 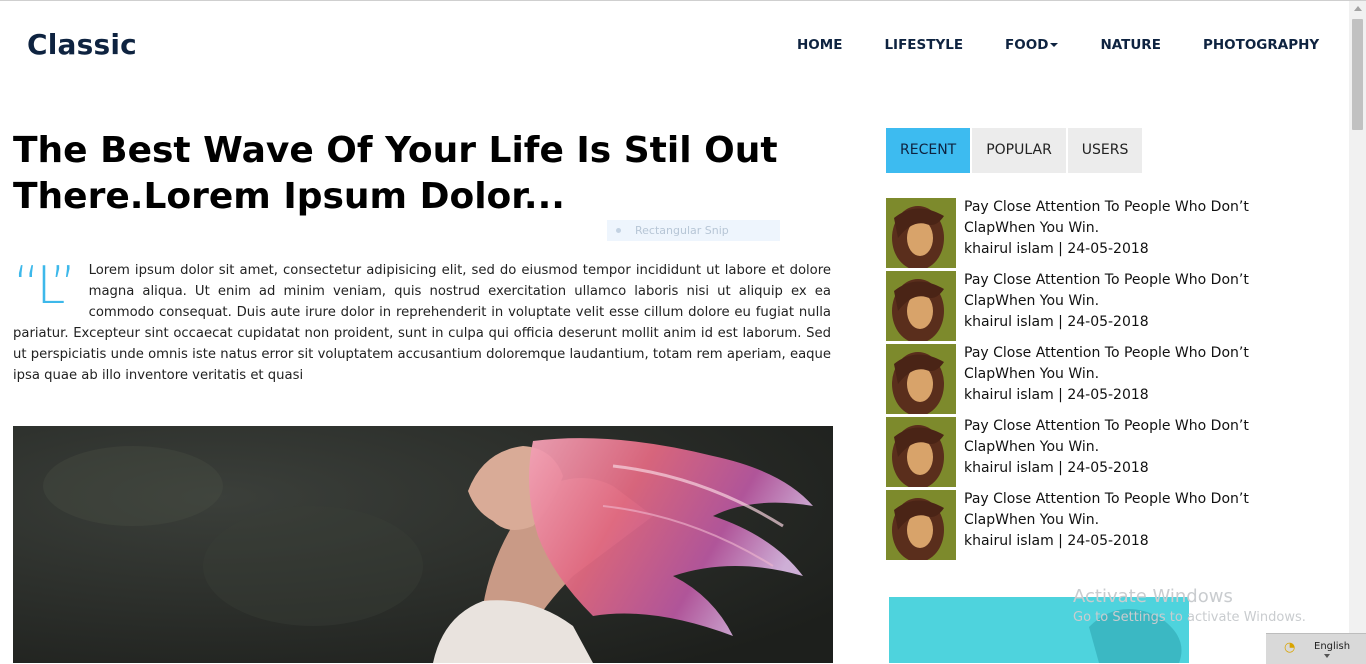 I want to click on tab-recent: RECENT, so click(x=928, y=150).